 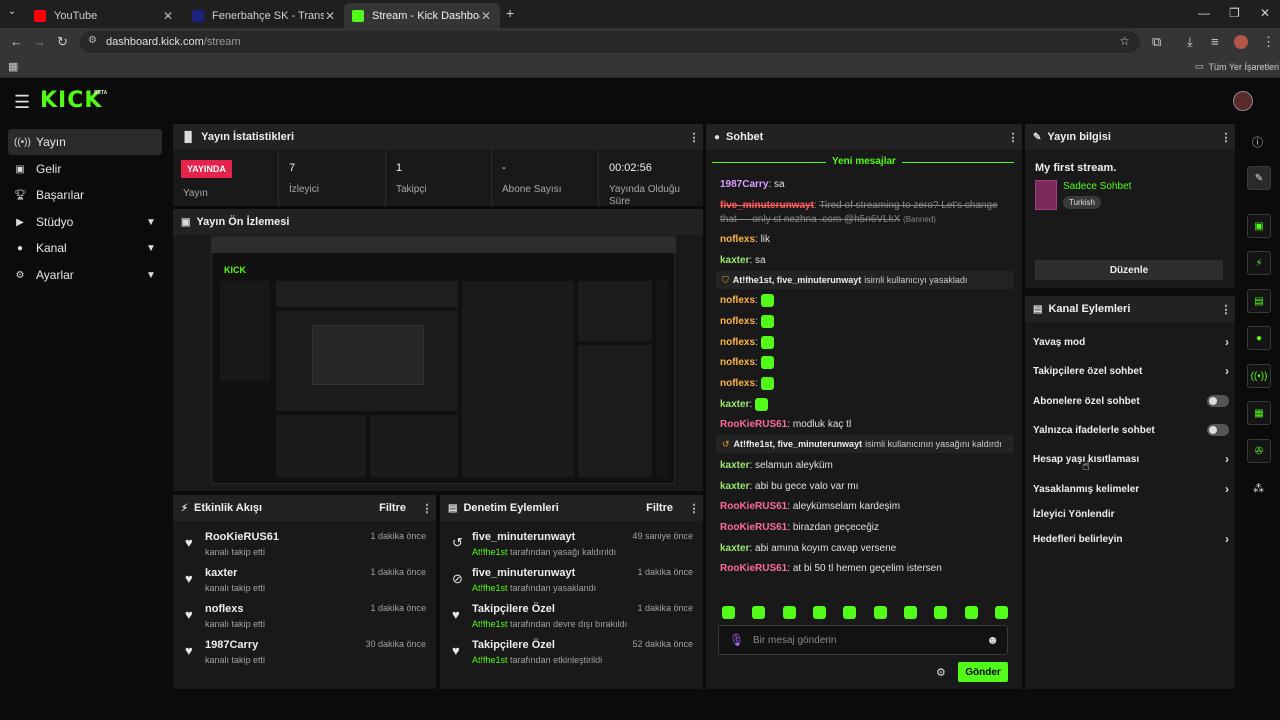 I want to click on action-label: Takipçilere özel sohbet, so click(x=1088, y=371).